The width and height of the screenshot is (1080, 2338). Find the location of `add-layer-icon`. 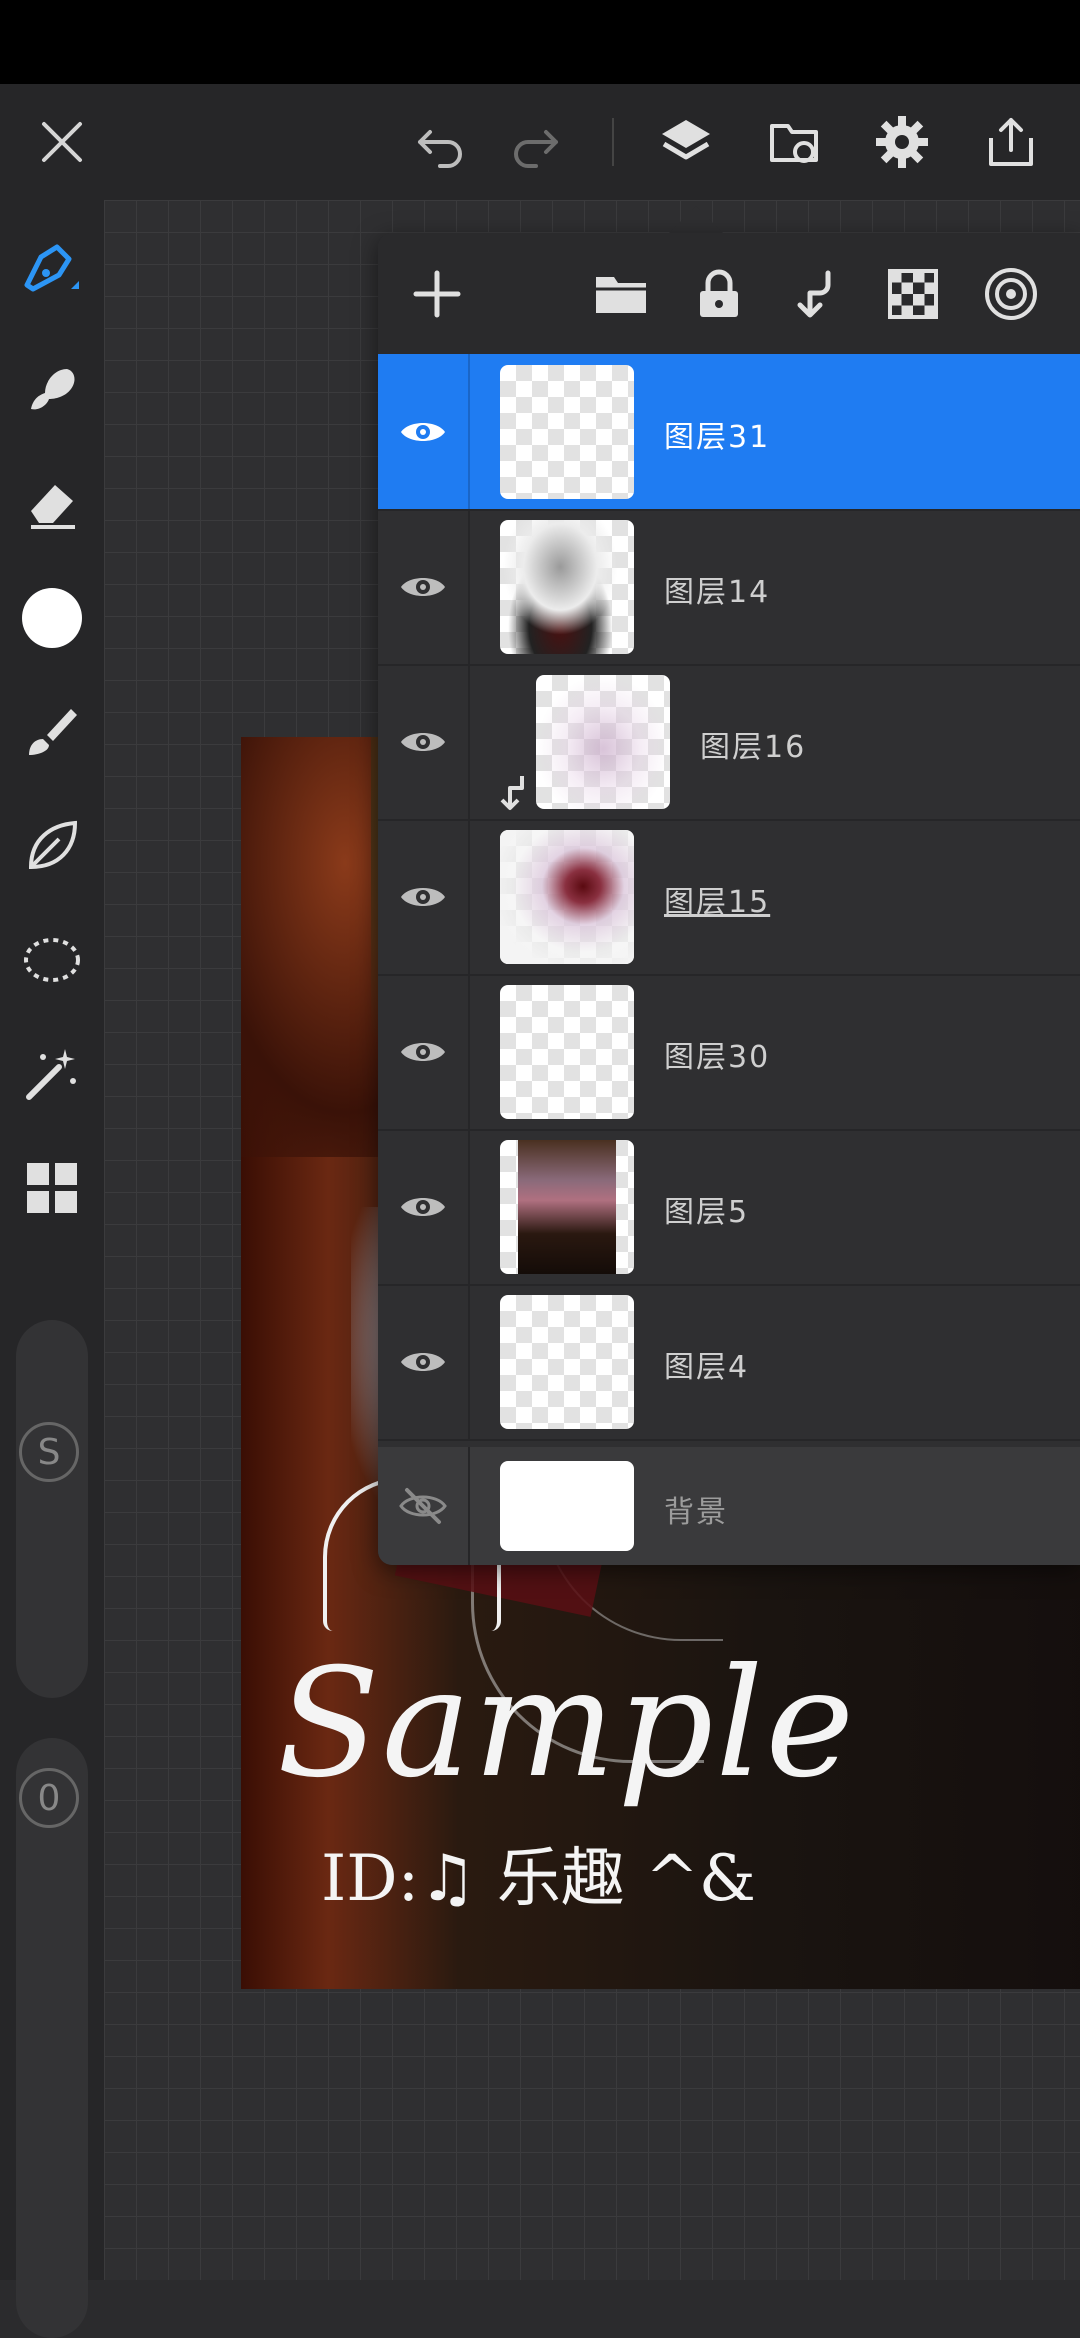

add-layer-icon is located at coordinates (437, 294).